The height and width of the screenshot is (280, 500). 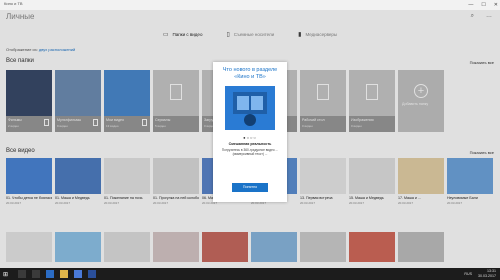 I want to click on app-title: Кино и ТВ, so click(x=13, y=3).